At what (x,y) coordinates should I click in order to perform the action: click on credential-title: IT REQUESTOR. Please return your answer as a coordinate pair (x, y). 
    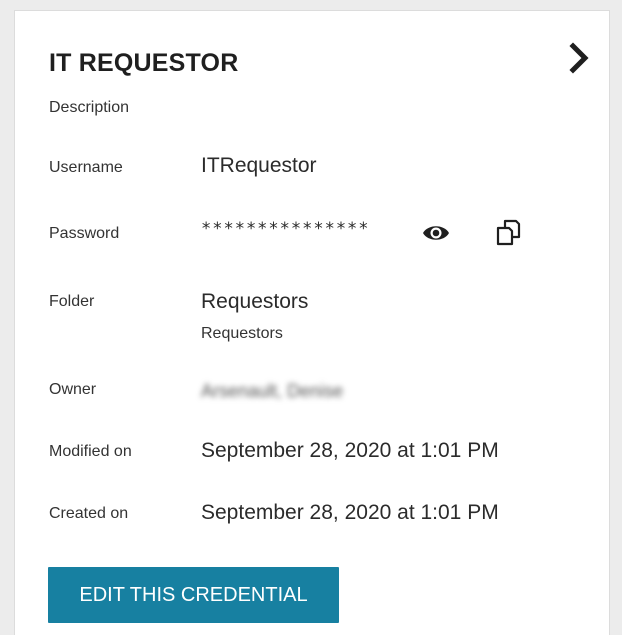
    Looking at the image, I should click on (144, 63).